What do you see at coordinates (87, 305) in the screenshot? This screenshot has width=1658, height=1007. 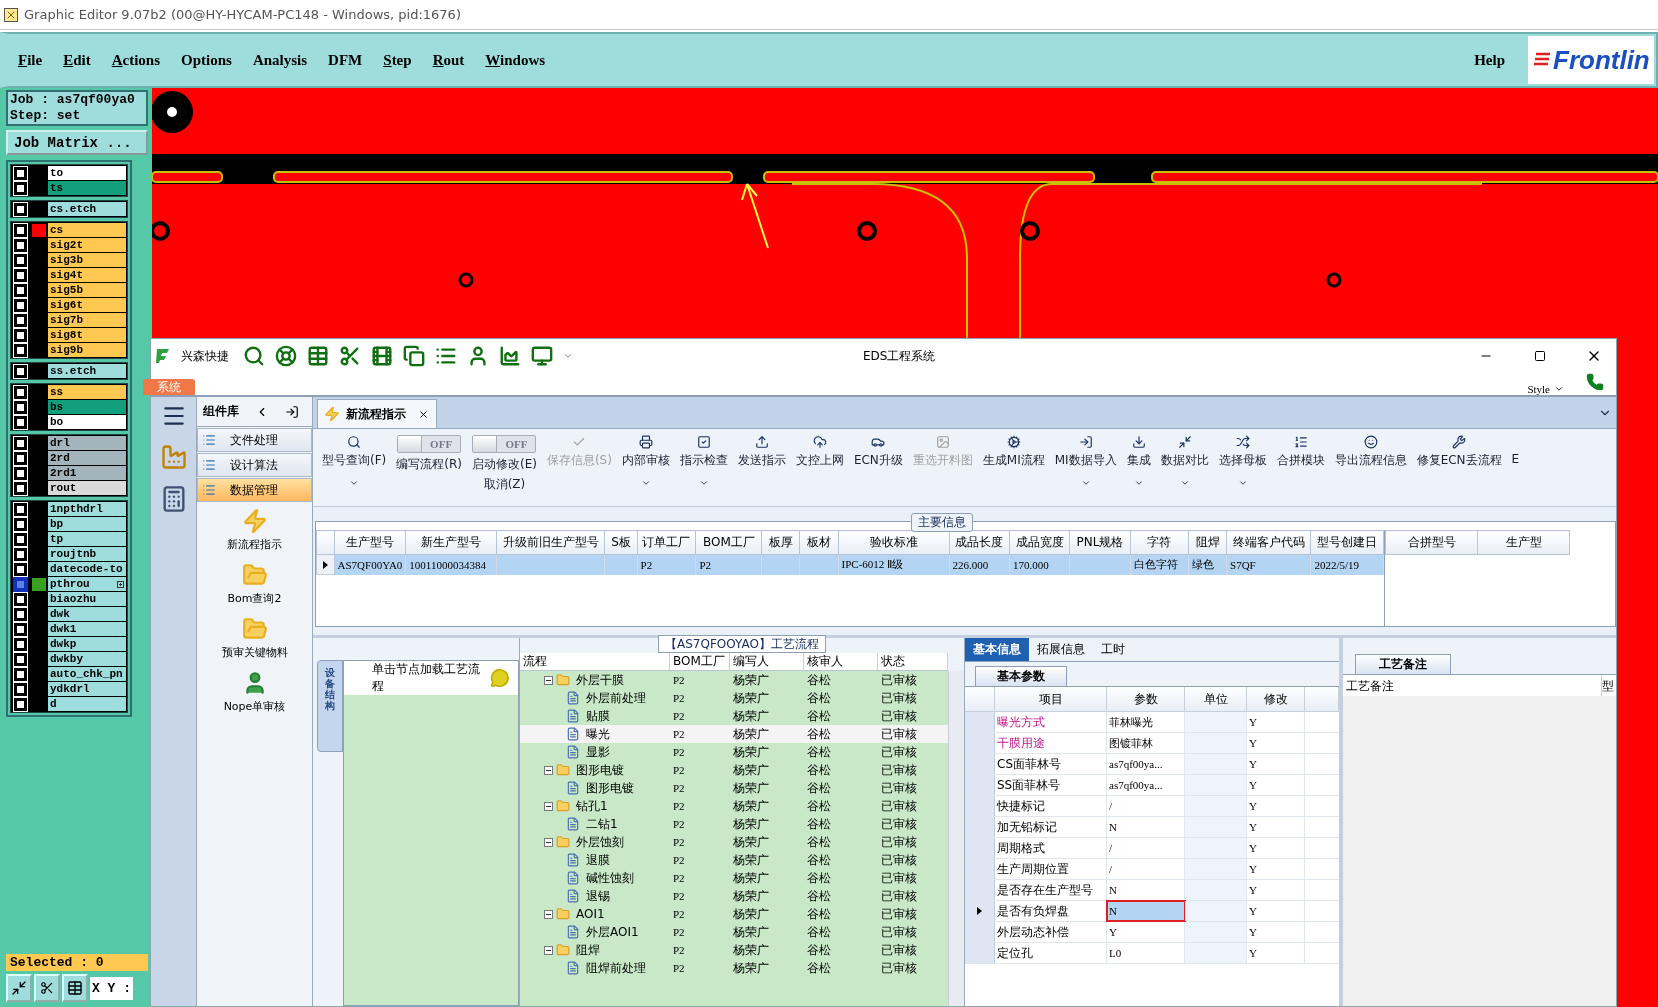 I see `layer-name: sig6t` at bounding box center [87, 305].